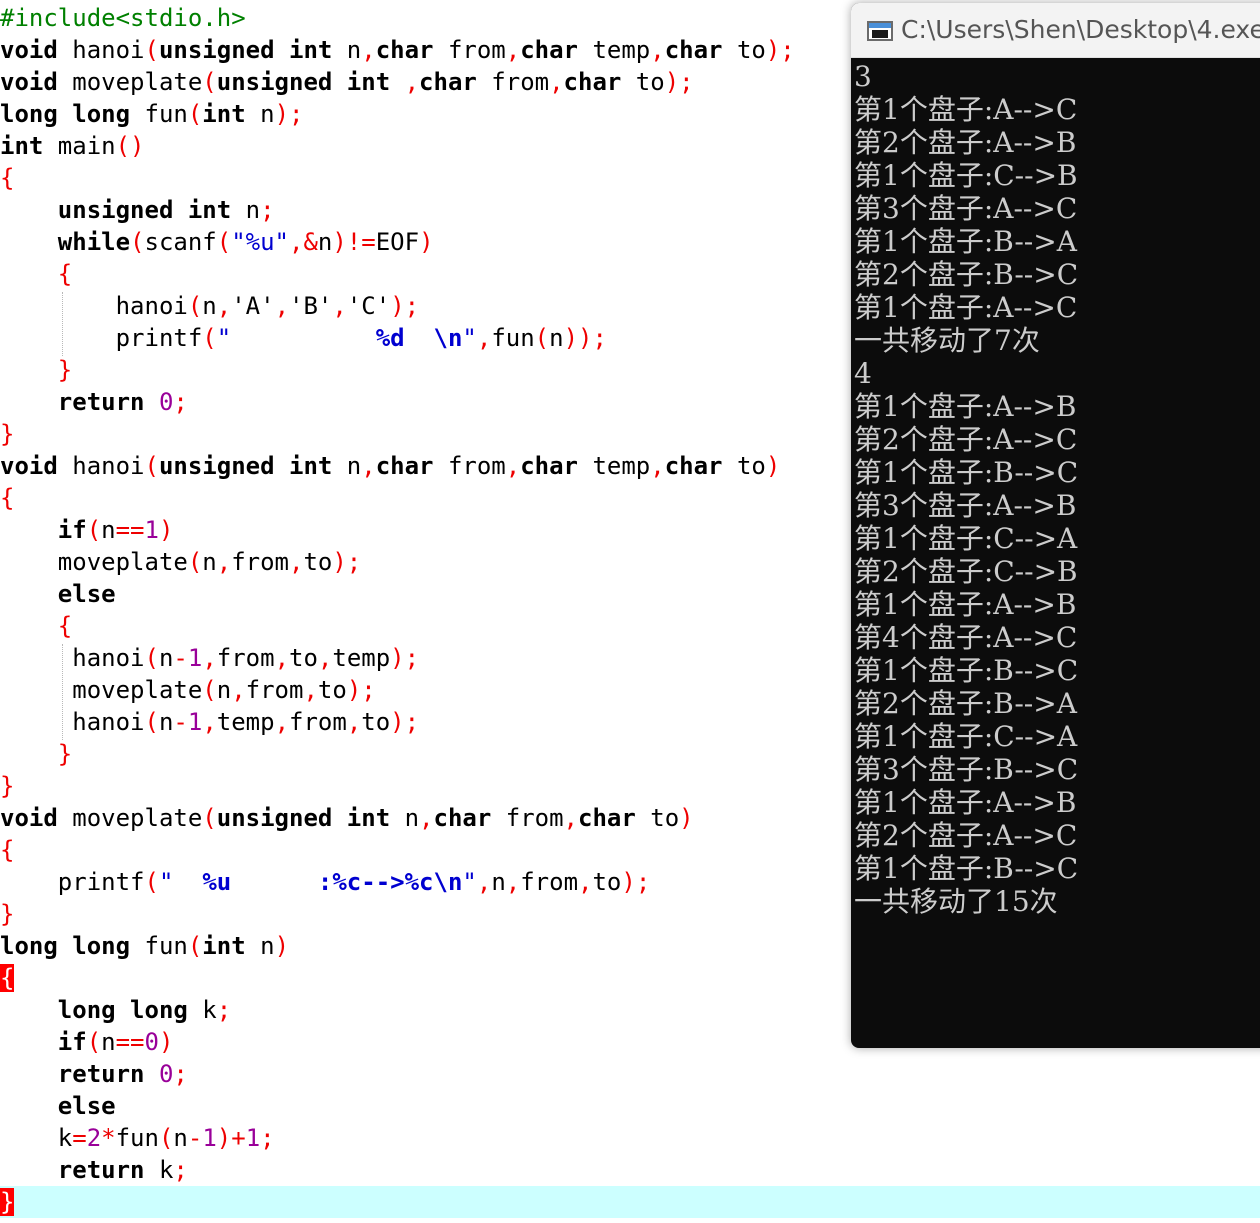 The height and width of the screenshot is (1223, 1260). I want to click on code-line: return 0;, so click(630, 1074).